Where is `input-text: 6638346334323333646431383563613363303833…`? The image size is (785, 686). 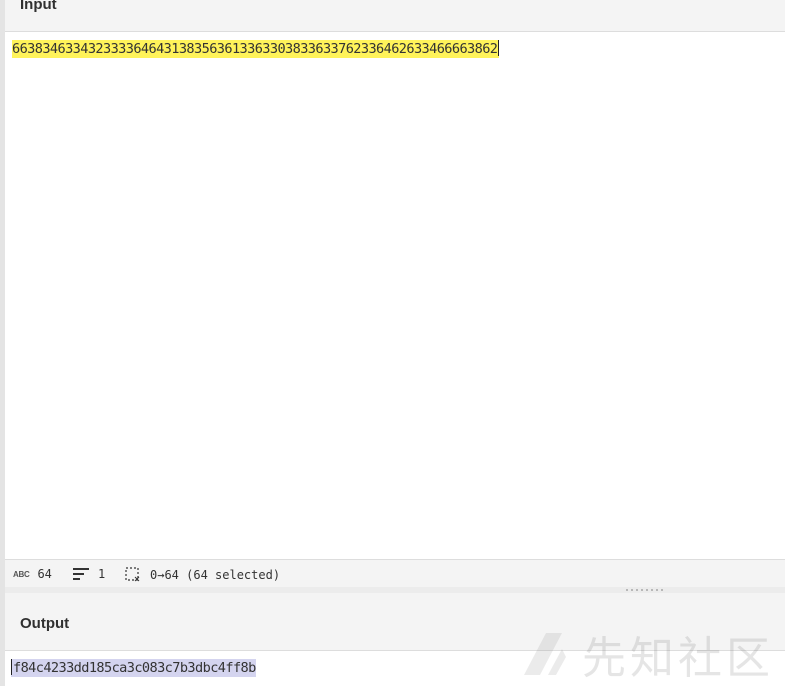
input-text: 6638346334323333646431383563613363303833… is located at coordinates (256, 49).